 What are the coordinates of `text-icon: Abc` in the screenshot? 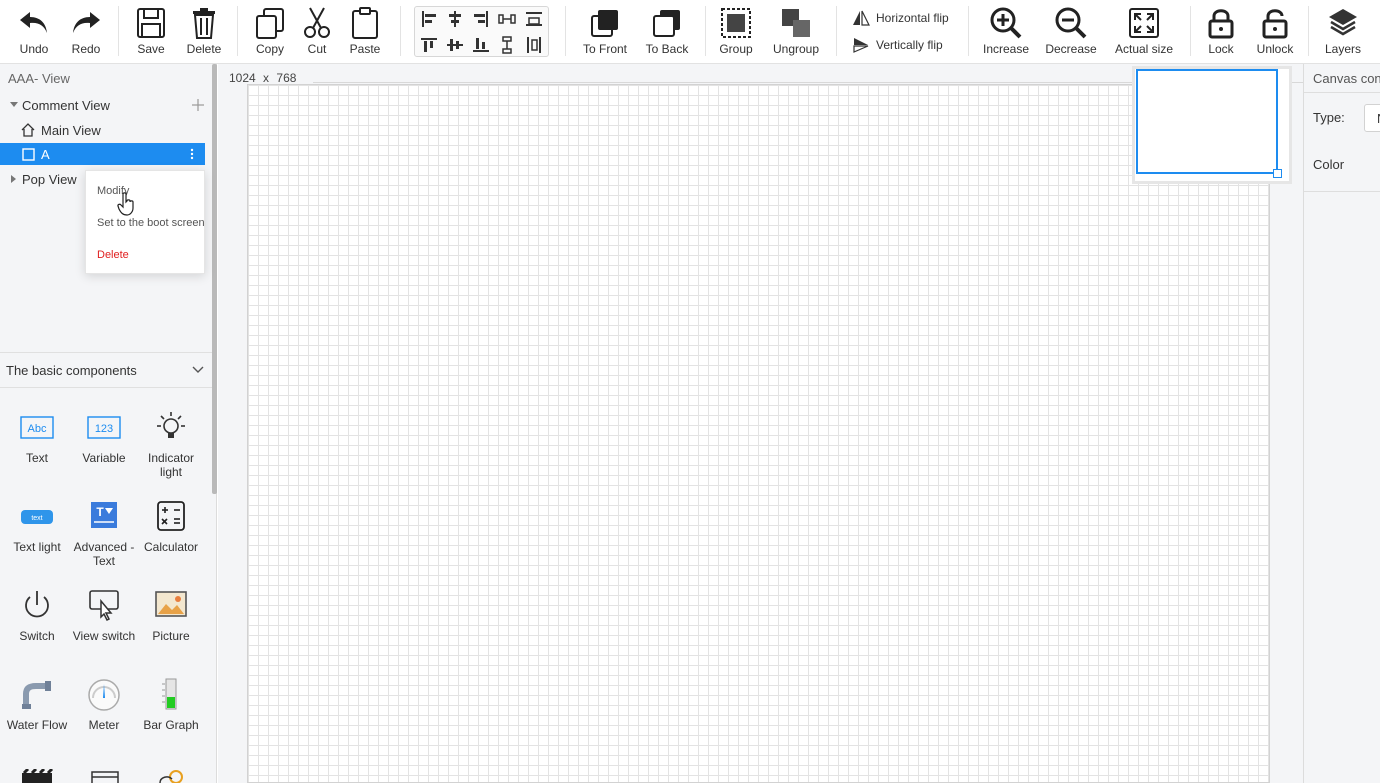 It's located at (37, 427).